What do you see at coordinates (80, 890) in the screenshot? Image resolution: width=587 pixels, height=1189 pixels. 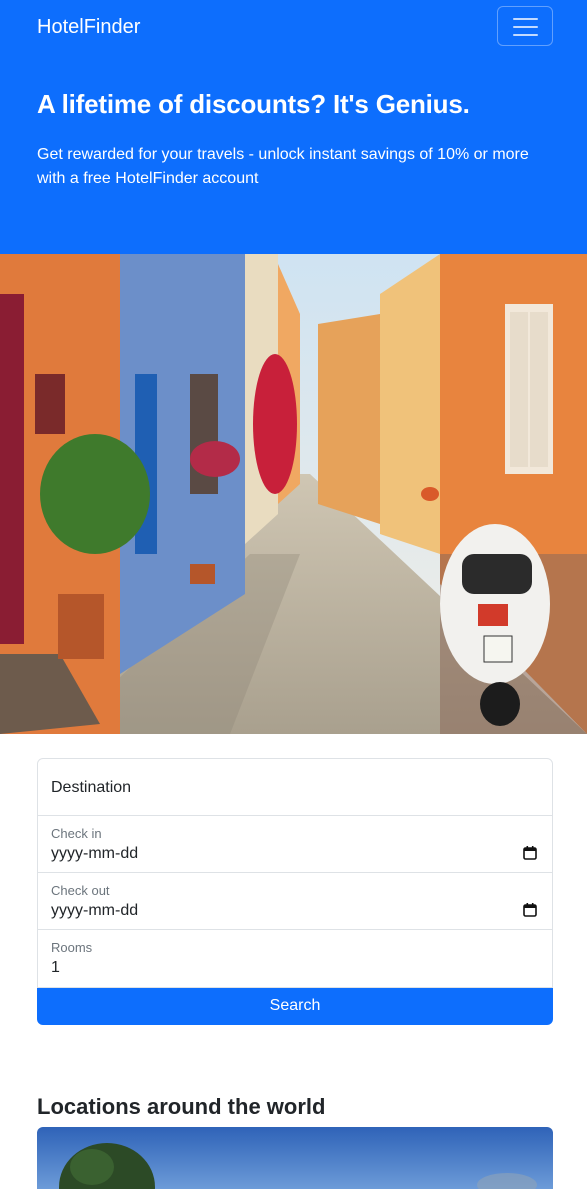 I see `checkout-label: Check out` at bounding box center [80, 890].